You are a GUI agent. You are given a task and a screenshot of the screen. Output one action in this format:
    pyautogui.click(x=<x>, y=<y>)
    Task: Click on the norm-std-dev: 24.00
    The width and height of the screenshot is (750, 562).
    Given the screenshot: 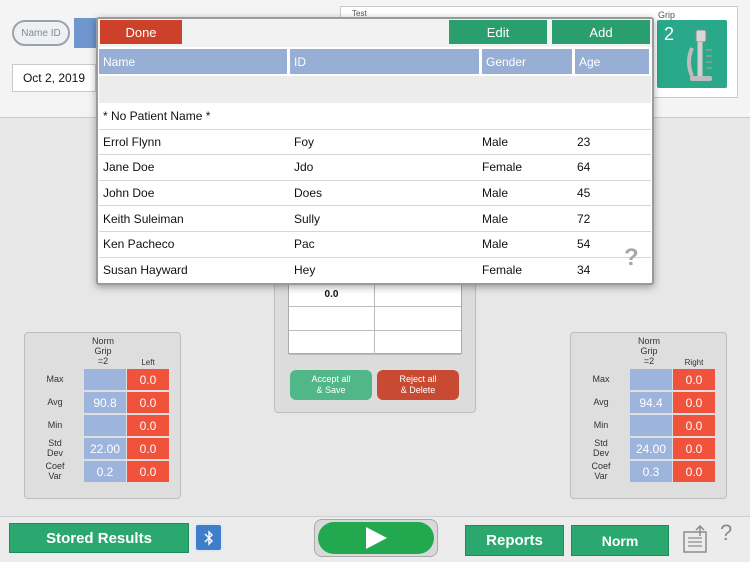 What is the action you would take?
    pyautogui.click(x=651, y=448)
    